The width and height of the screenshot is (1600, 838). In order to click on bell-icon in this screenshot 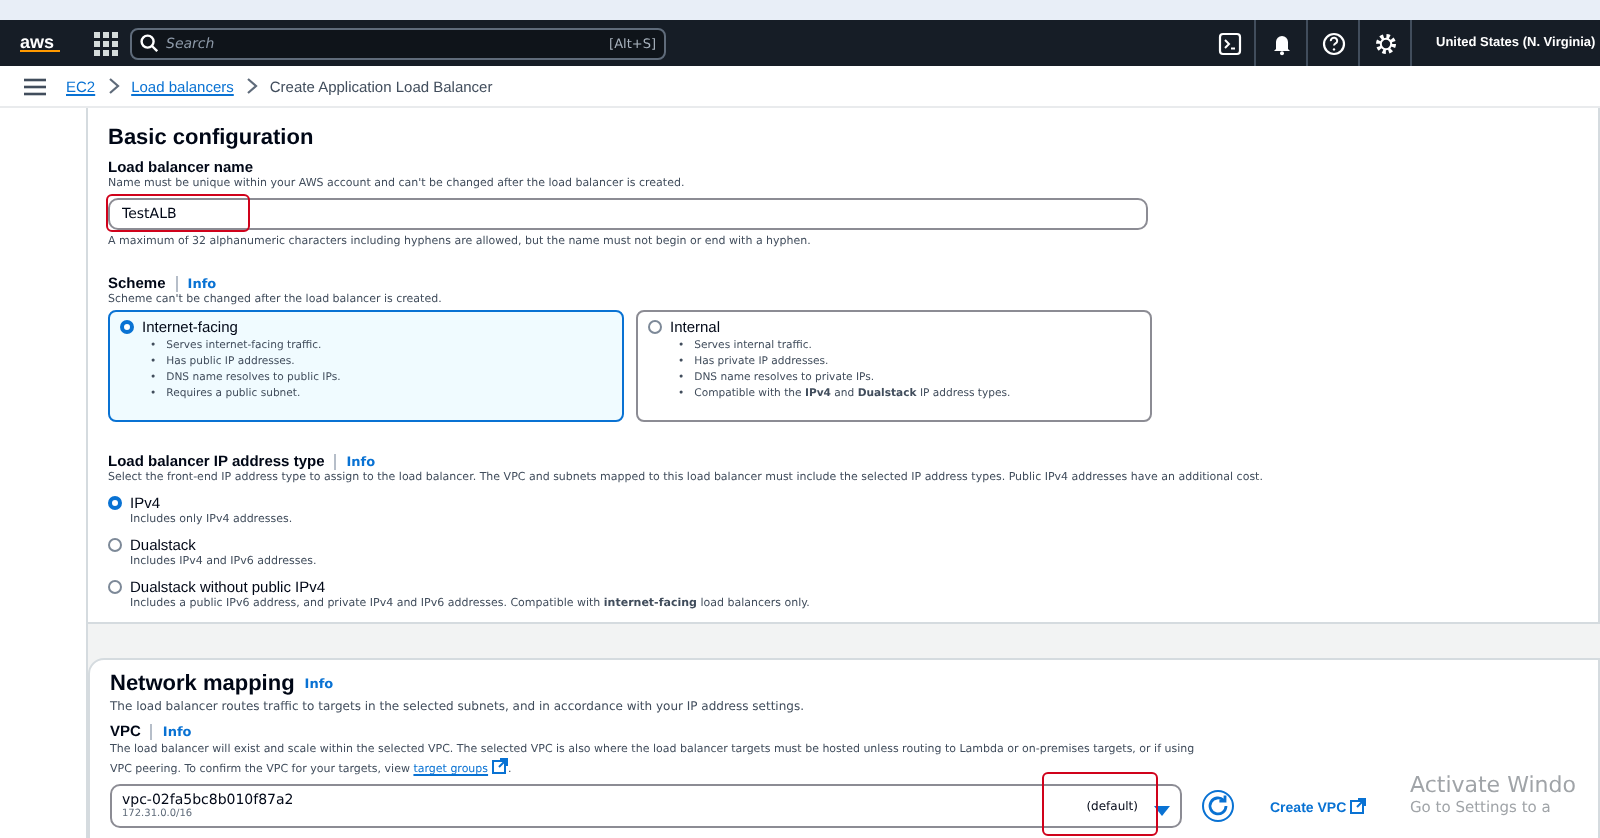, I will do `click(1281, 43)`.